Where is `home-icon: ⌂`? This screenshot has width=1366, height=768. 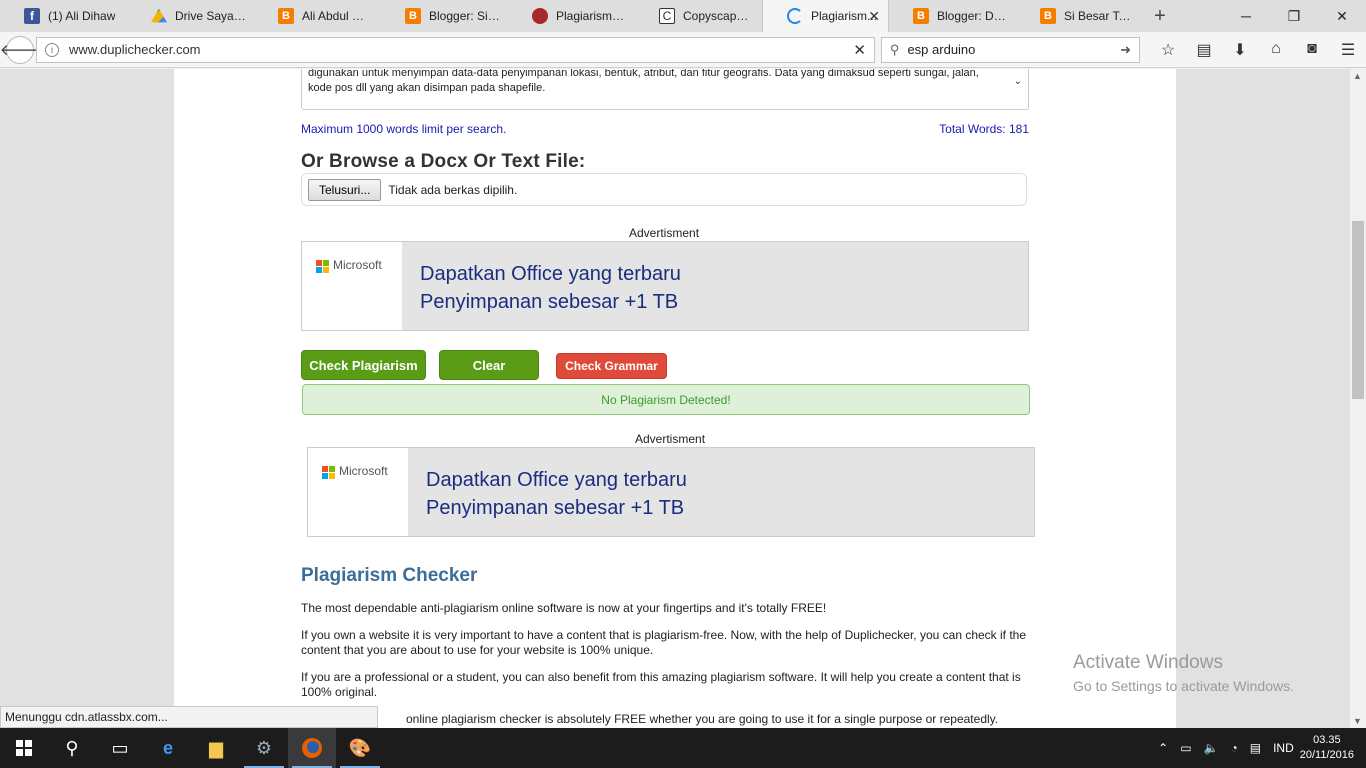 home-icon: ⌂ is located at coordinates (1276, 50).